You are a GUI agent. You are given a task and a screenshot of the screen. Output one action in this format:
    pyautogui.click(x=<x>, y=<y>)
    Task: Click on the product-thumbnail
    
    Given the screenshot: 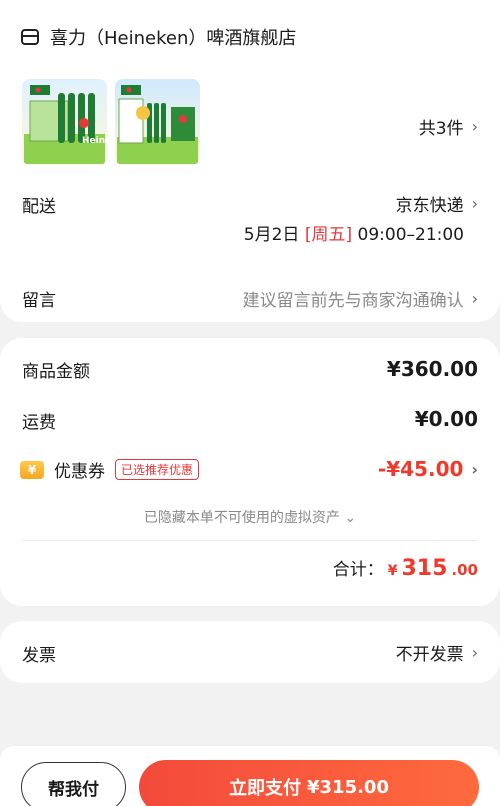 What is the action you would take?
    pyautogui.click(x=157, y=122)
    